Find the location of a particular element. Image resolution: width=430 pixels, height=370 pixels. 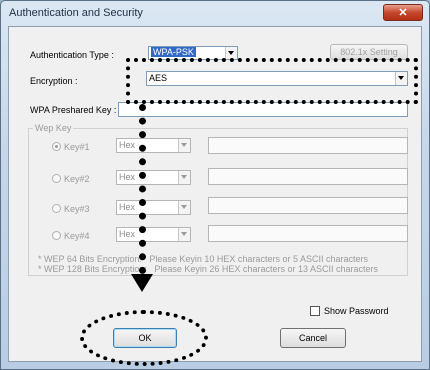

key1-radio is located at coordinates (56, 146).